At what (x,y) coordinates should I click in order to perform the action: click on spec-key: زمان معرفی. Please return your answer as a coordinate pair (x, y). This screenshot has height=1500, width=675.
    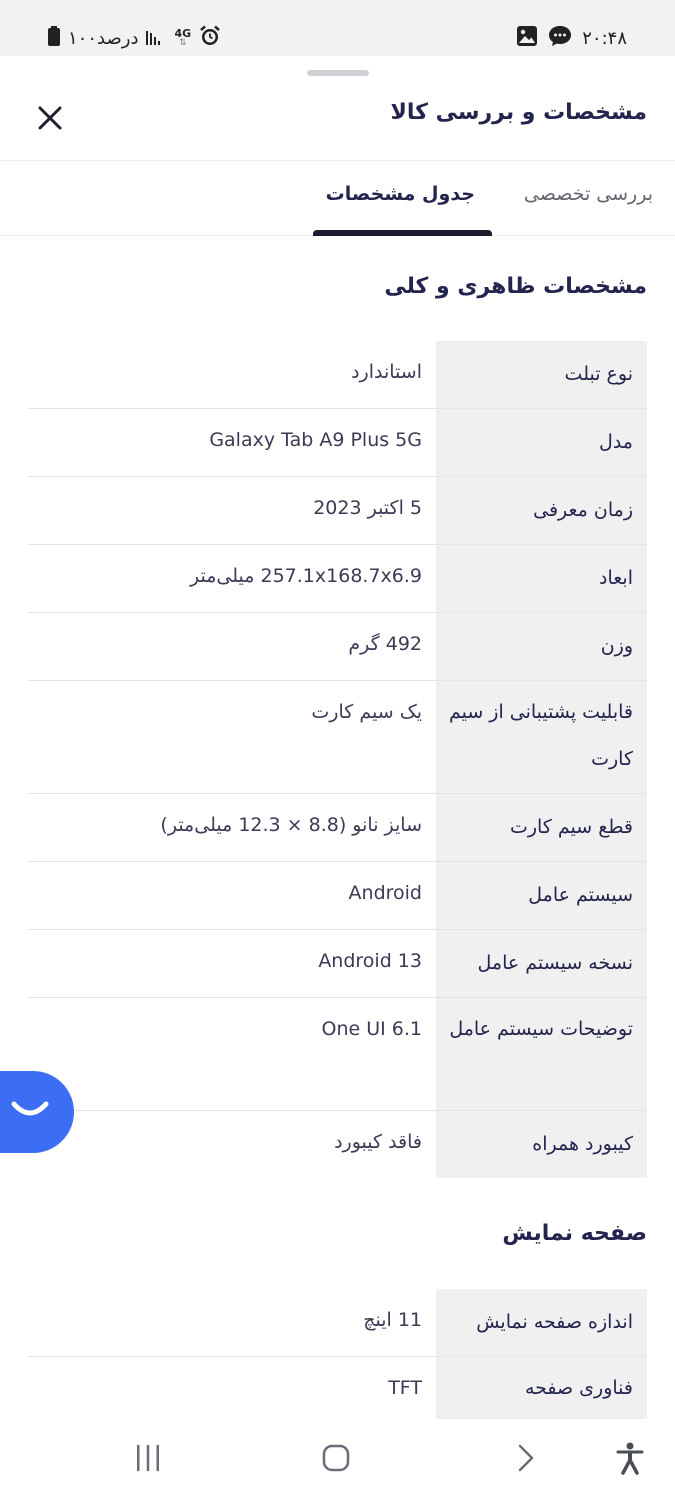
    Looking at the image, I should click on (541, 510).